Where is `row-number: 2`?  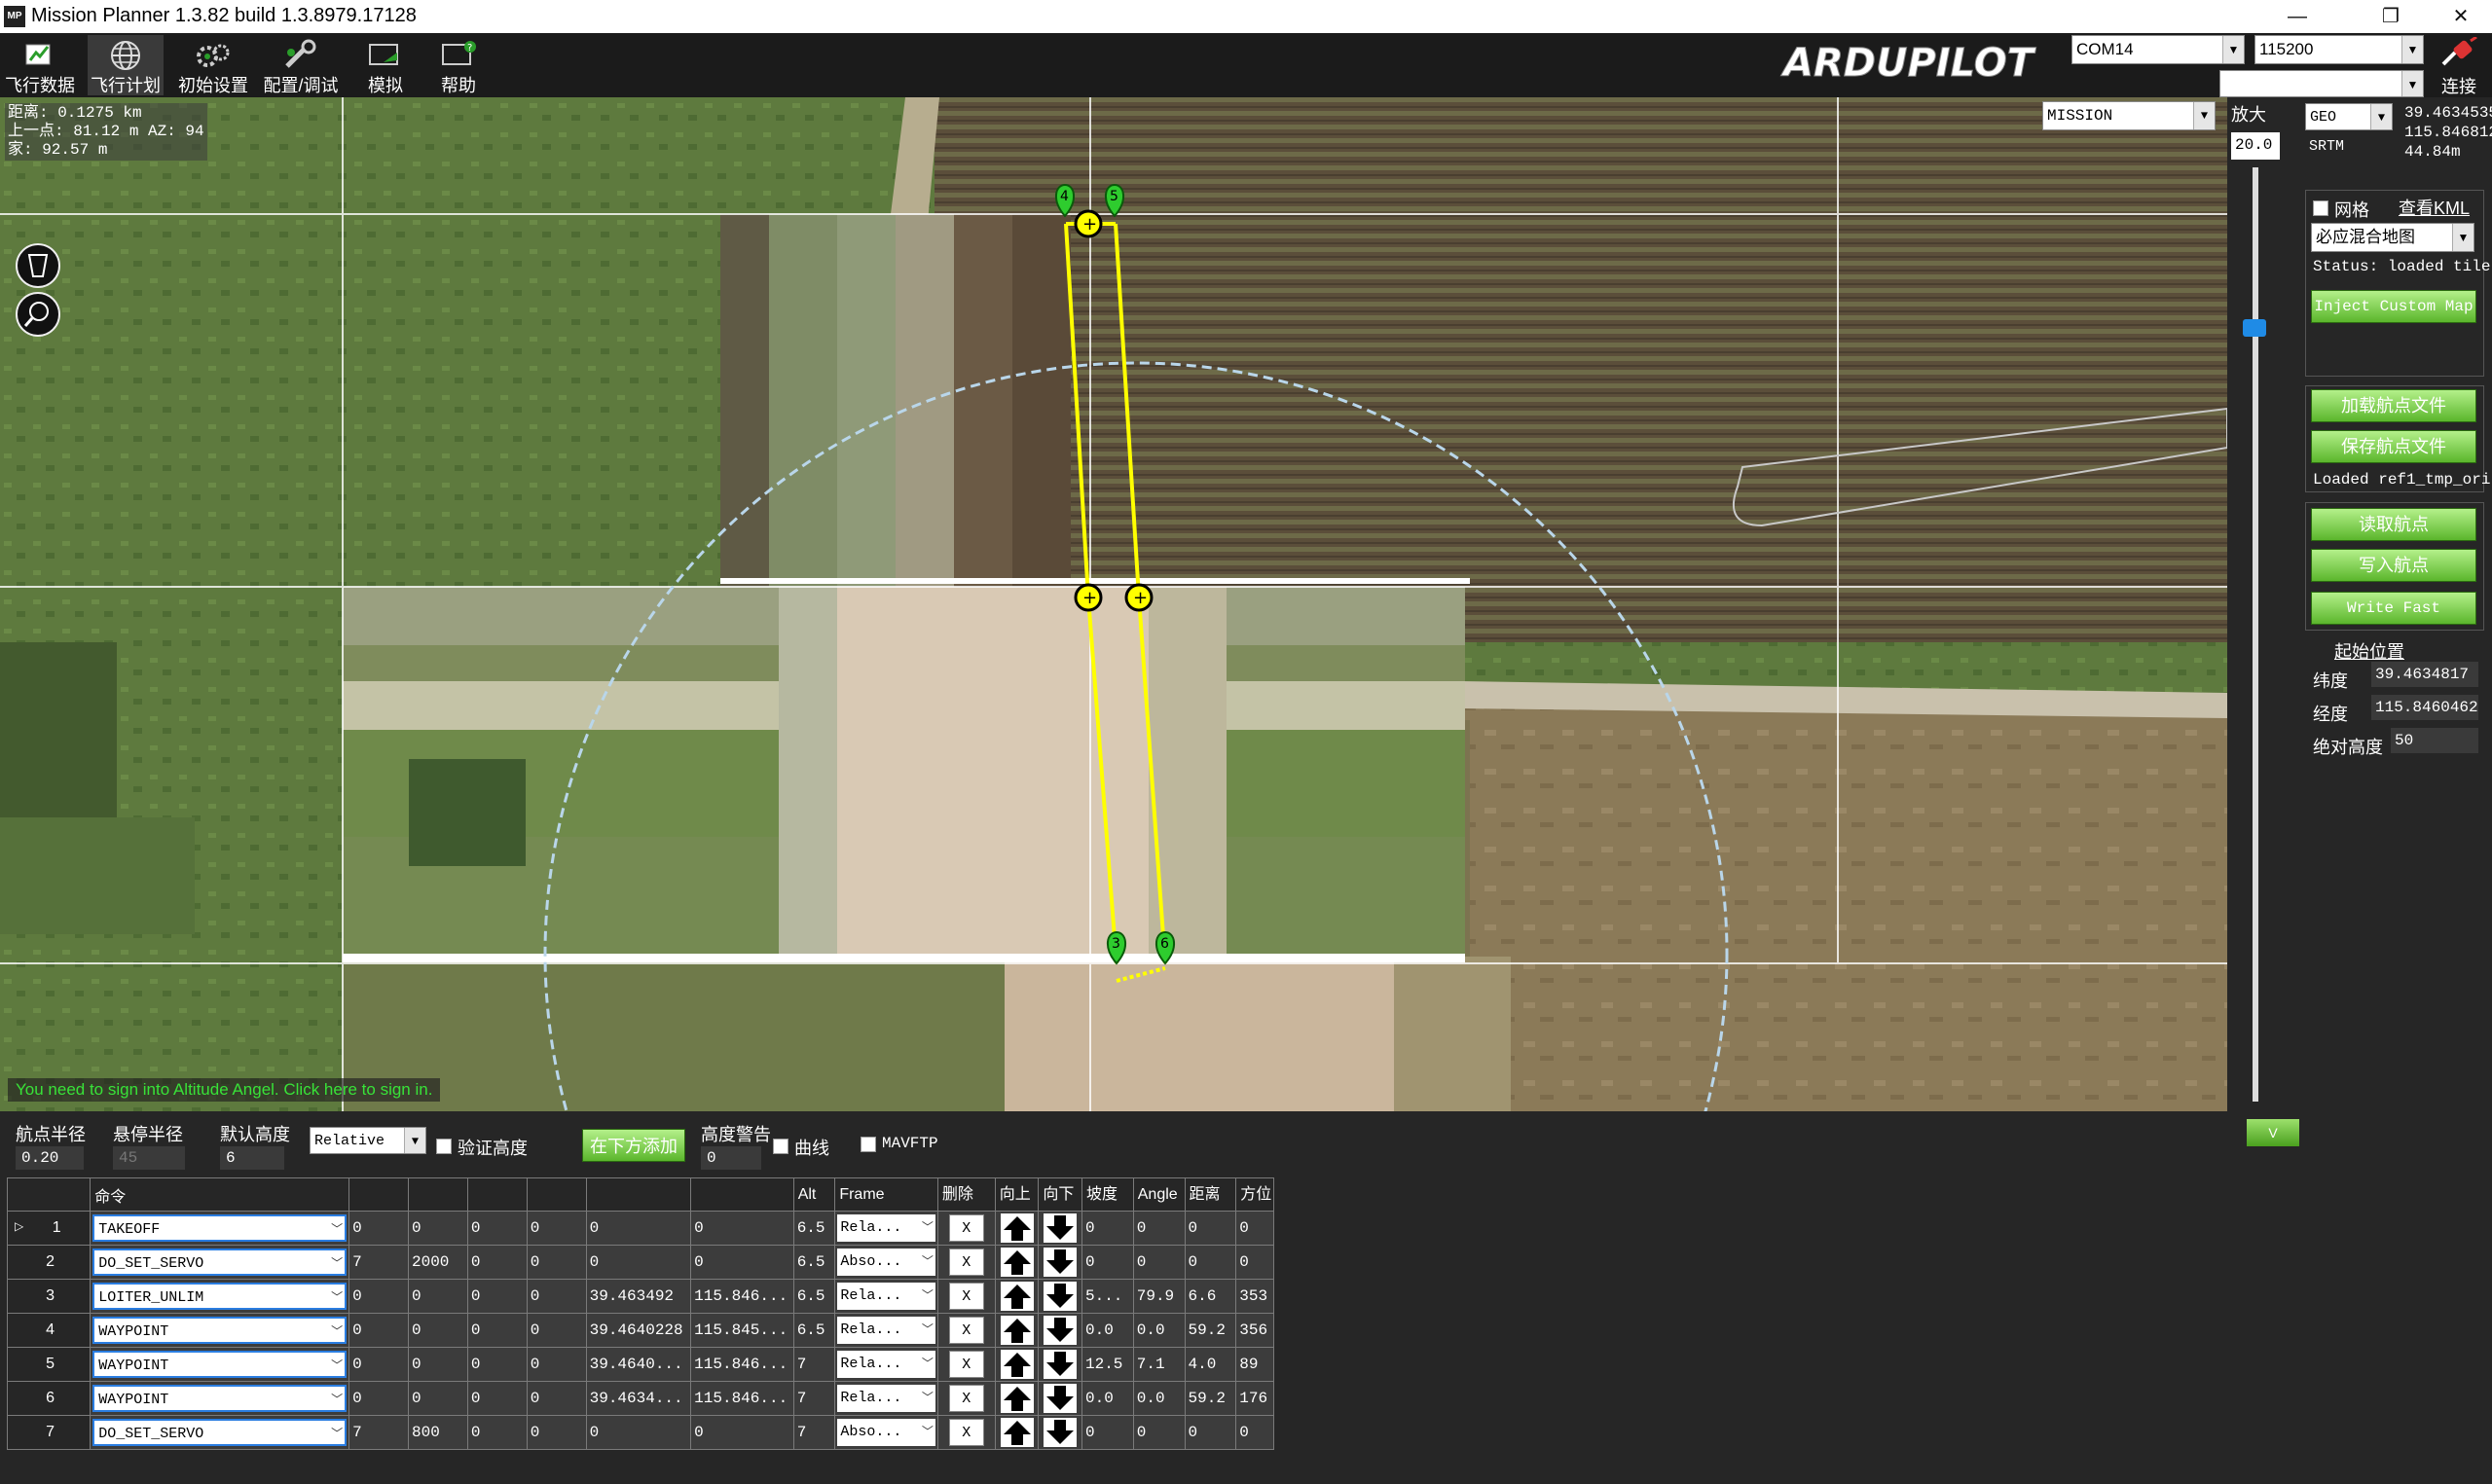
row-number: 2 is located at coordinates (49, 1263).